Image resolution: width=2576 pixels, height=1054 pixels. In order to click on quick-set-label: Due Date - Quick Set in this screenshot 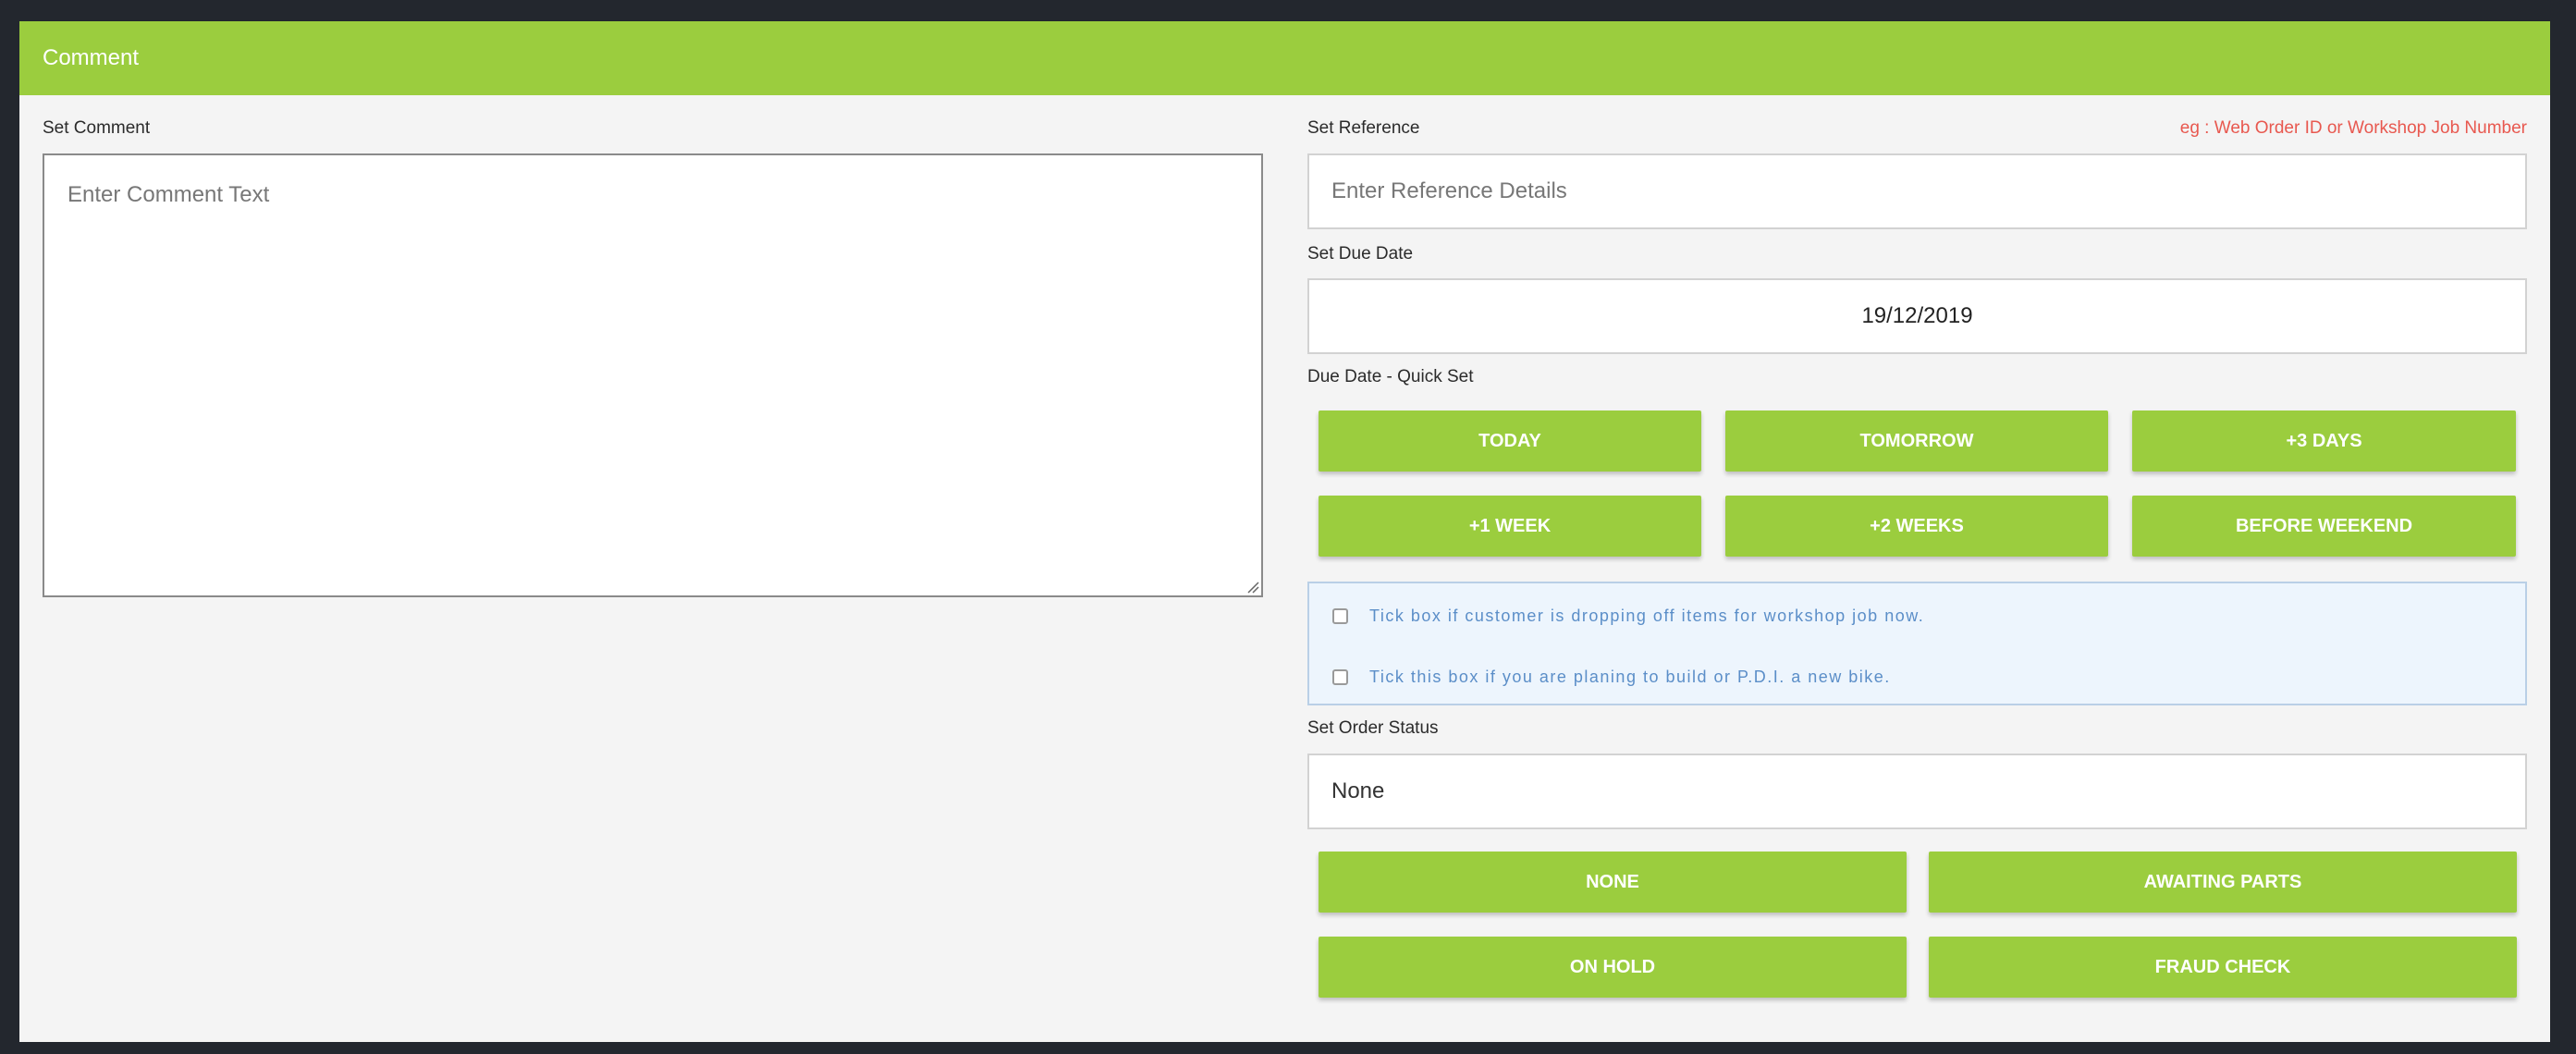, I will do `click(1390, 376)`.